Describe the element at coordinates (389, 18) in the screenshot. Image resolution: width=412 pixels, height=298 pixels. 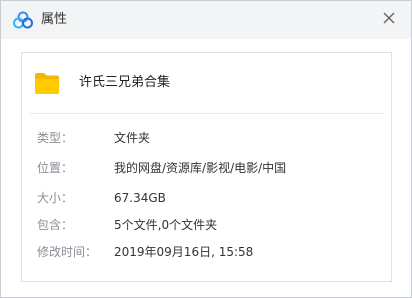
I see `close-icon` at that location.